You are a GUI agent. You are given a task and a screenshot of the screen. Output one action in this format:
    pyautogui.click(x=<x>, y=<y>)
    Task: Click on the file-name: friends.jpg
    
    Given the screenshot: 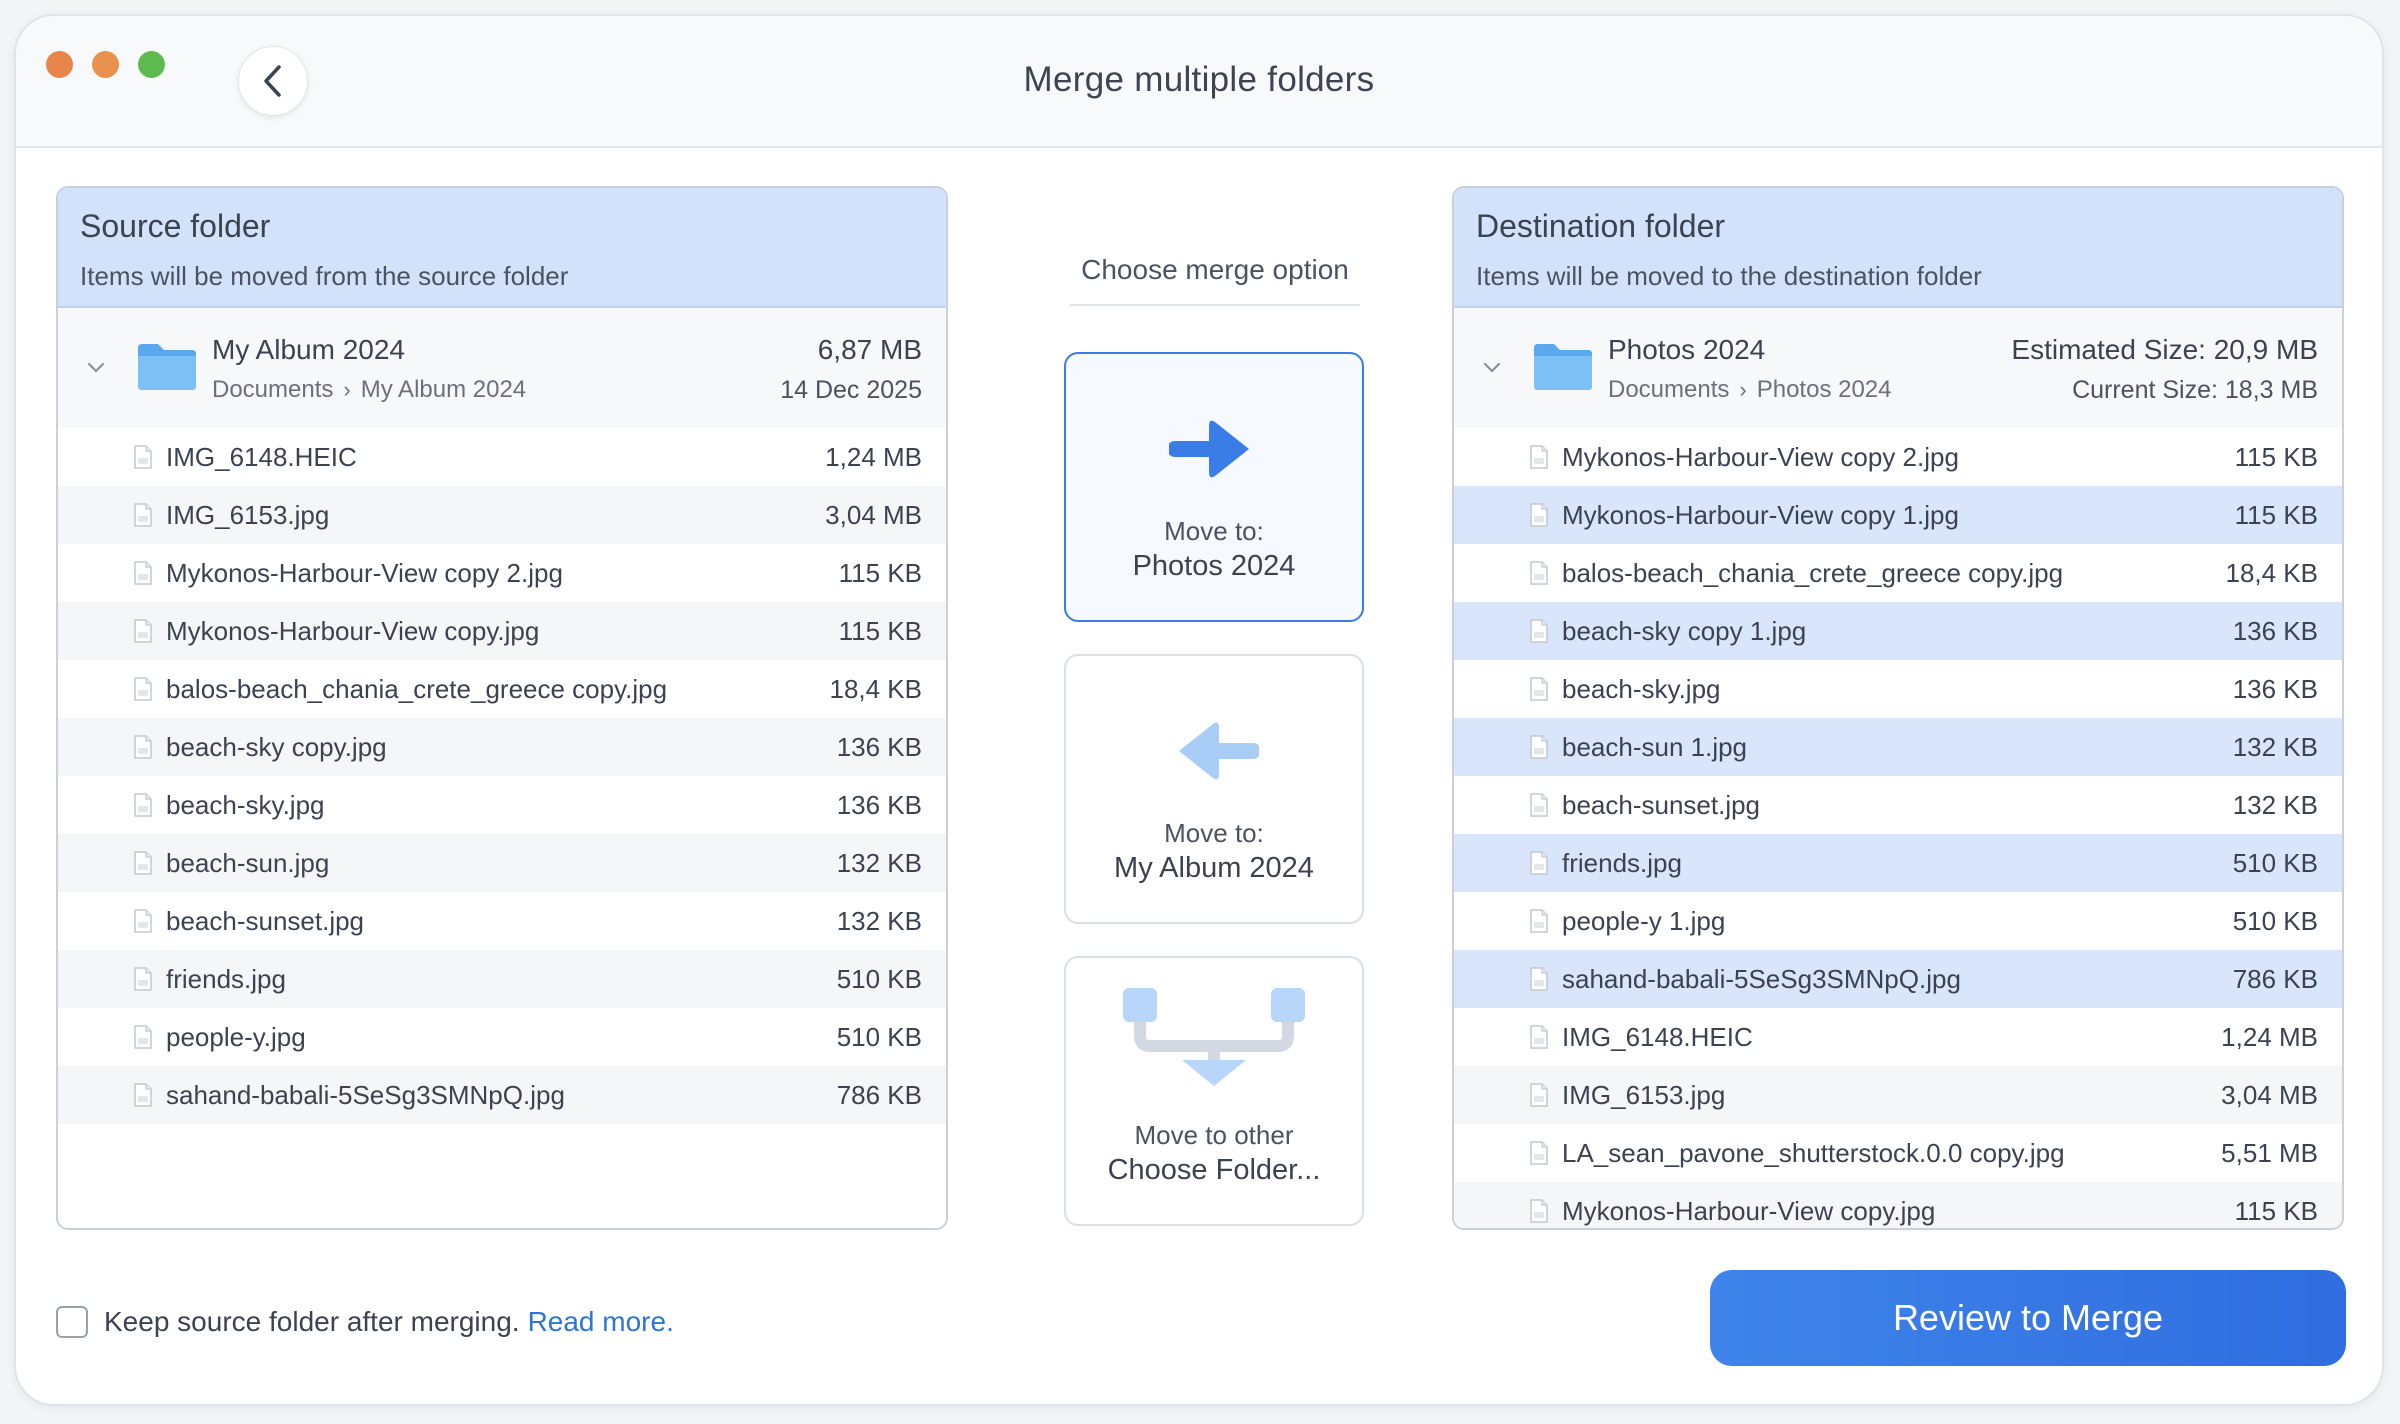 What is the action you would take?
    pyautogui.click(x=1622, y=862)
    